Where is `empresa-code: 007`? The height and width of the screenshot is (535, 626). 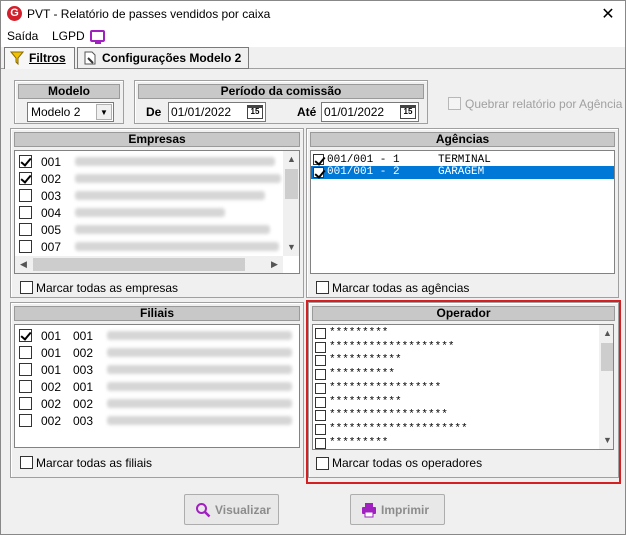
empresa-code: 007 is located at coordinates (51, 247).